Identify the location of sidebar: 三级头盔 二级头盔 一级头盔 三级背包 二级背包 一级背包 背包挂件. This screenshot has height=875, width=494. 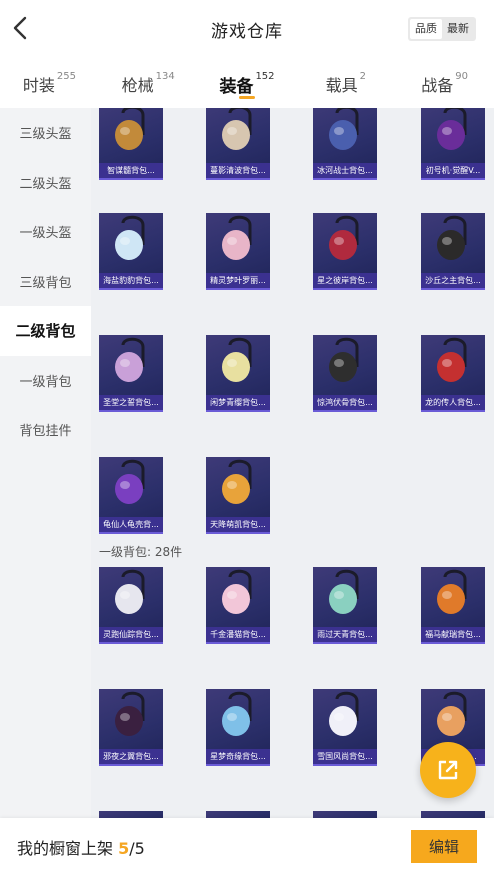
(45, 463).